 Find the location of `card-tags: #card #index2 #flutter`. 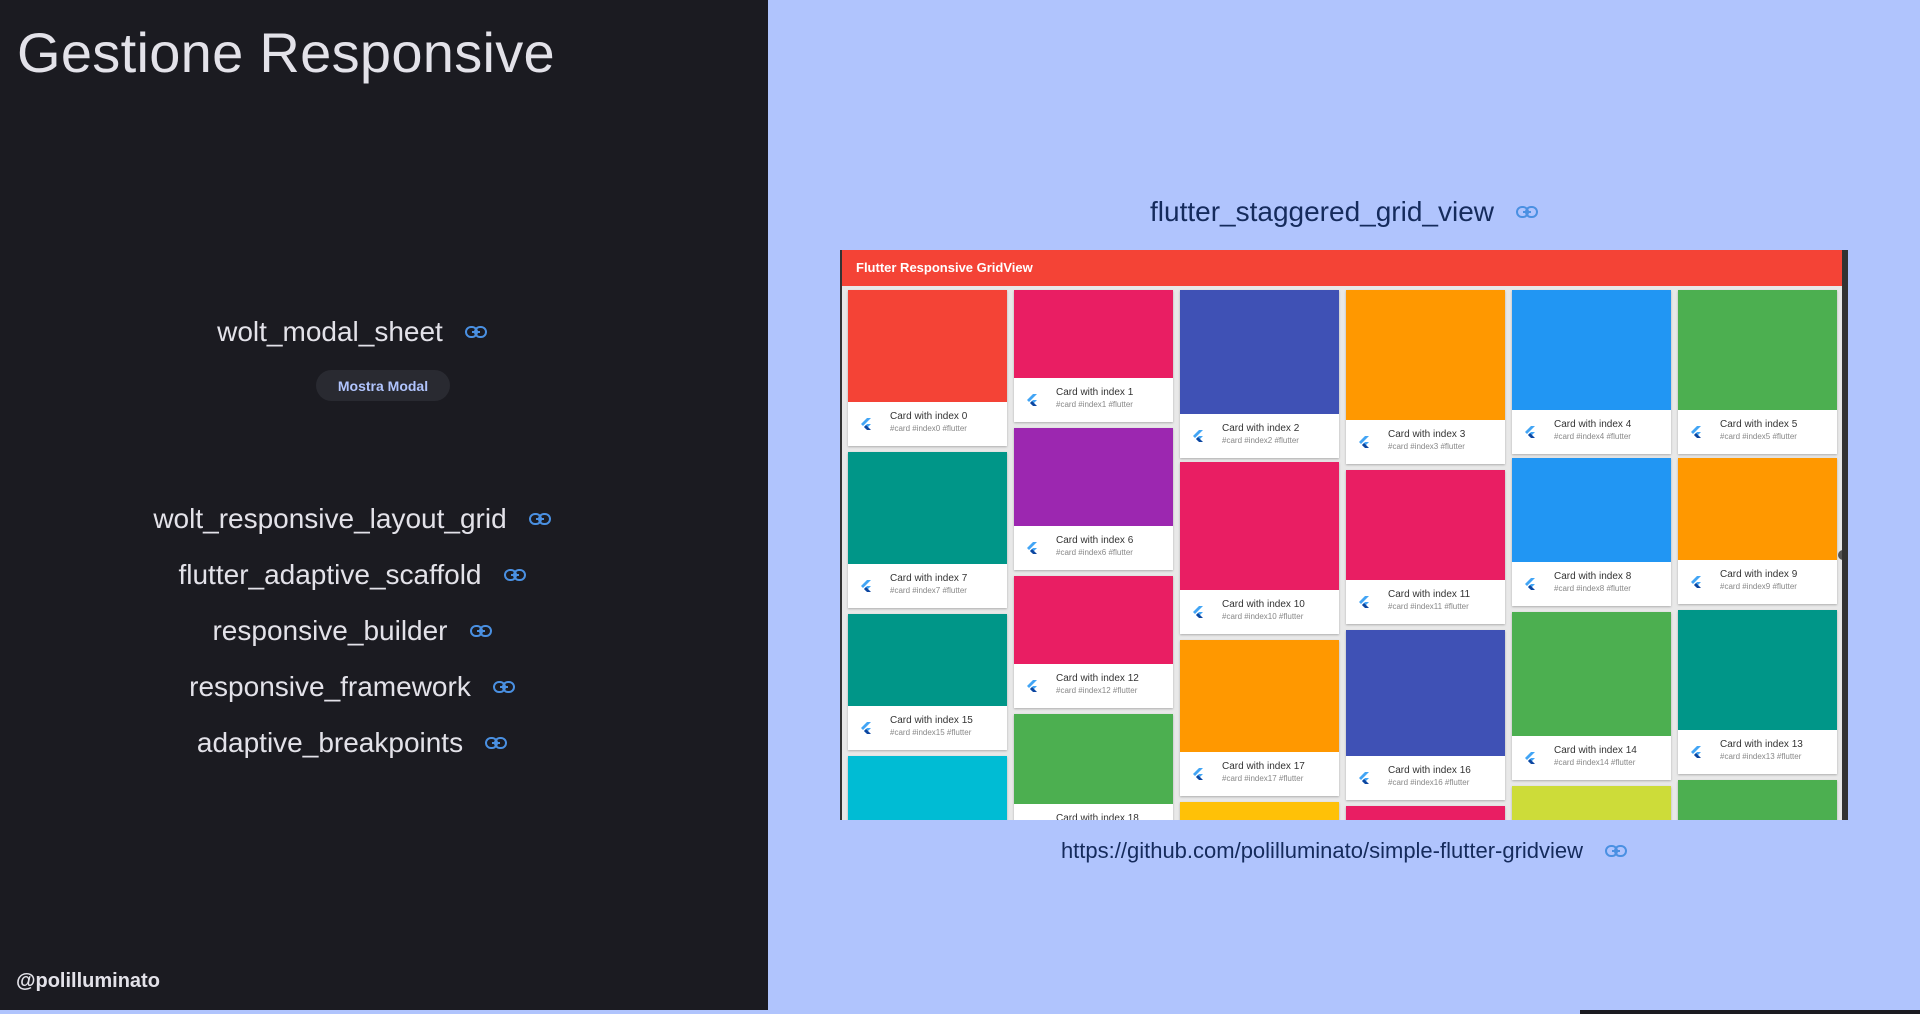

card-tags: #card #index2 #flutter is located at coordinates (1260, 440).